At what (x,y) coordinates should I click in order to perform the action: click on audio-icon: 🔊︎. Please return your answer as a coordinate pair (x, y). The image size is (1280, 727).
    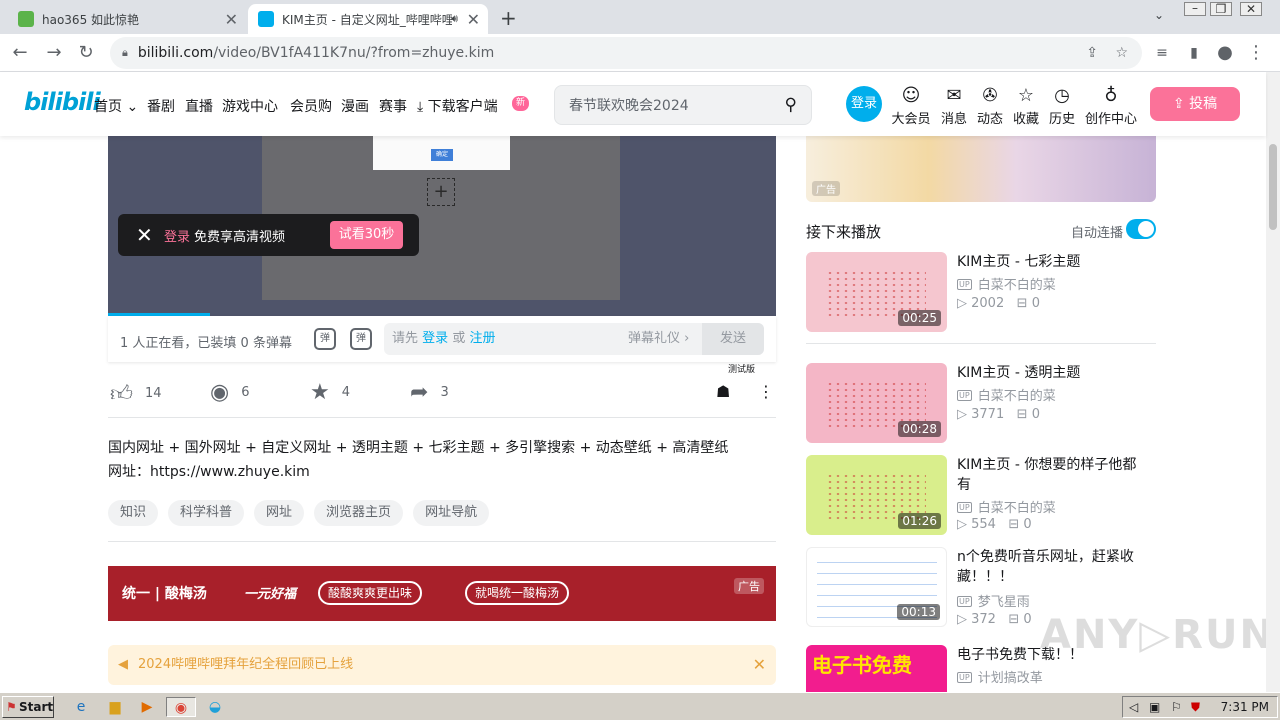
    Looking at the image, I should click on (454, 19).